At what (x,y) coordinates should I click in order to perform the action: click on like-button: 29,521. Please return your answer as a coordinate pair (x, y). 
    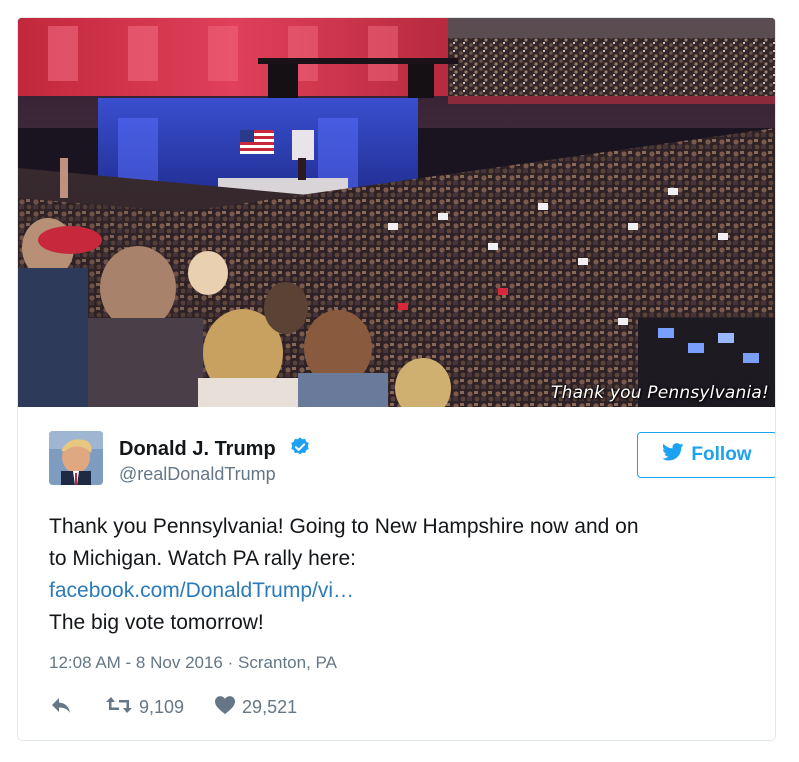
    Looking at the image, I should click on (255, 707).